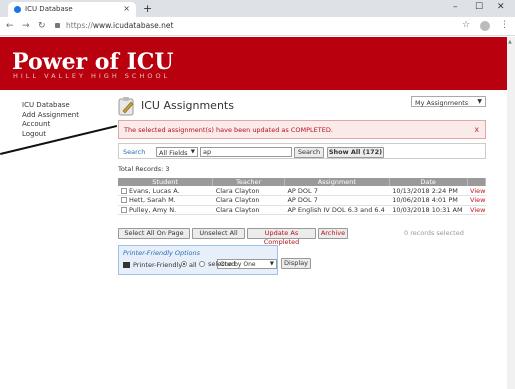  Describe the element at coordinates (511, 213) in the screenshot. I see `page-scrollbar: ▲` at that location.